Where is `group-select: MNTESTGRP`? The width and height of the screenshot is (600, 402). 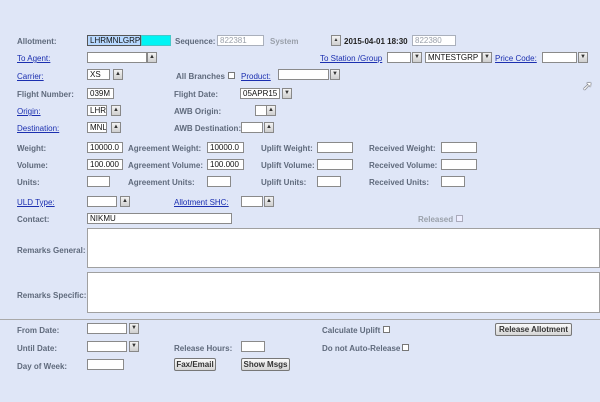 group-select: MNTESTGRP is located at coordinates (453, 57).